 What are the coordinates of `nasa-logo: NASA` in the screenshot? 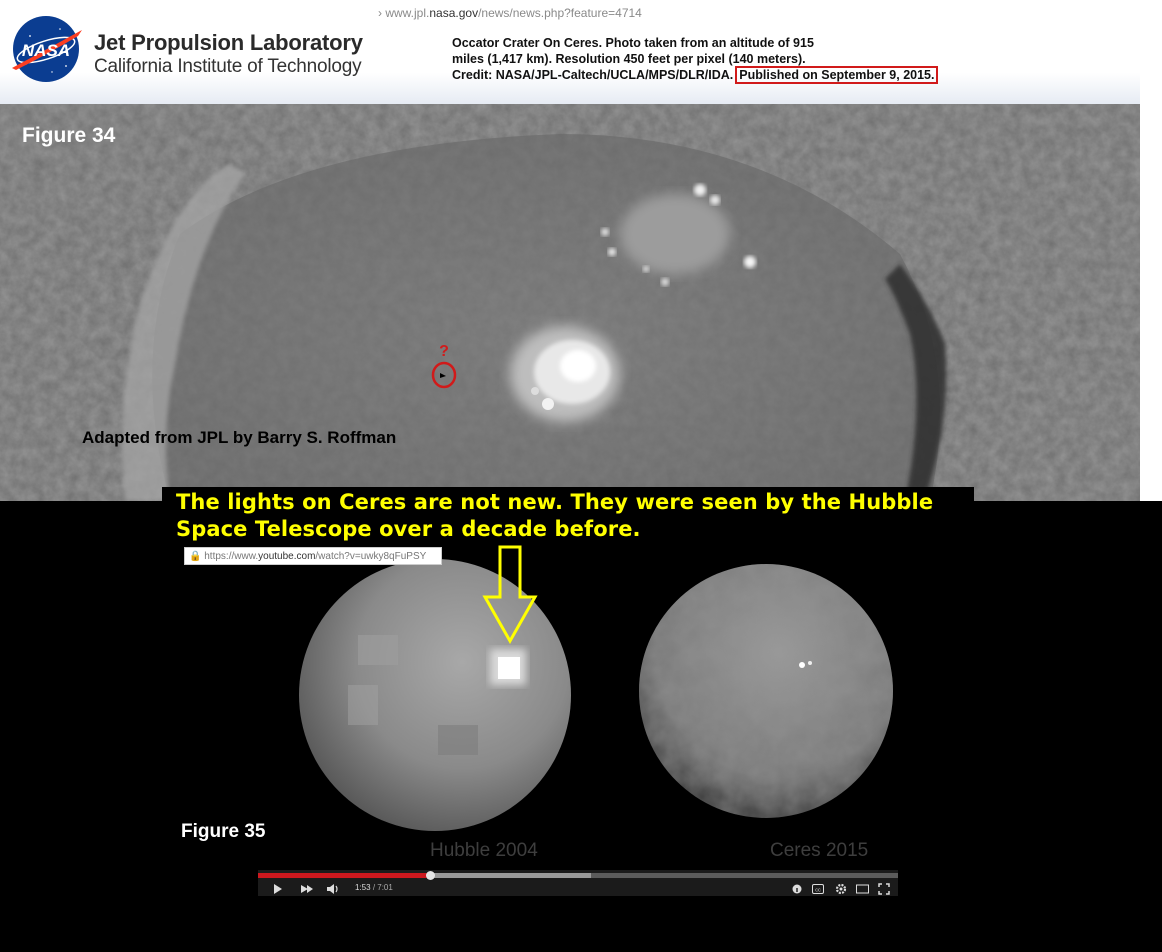 It's located at (46, 49).